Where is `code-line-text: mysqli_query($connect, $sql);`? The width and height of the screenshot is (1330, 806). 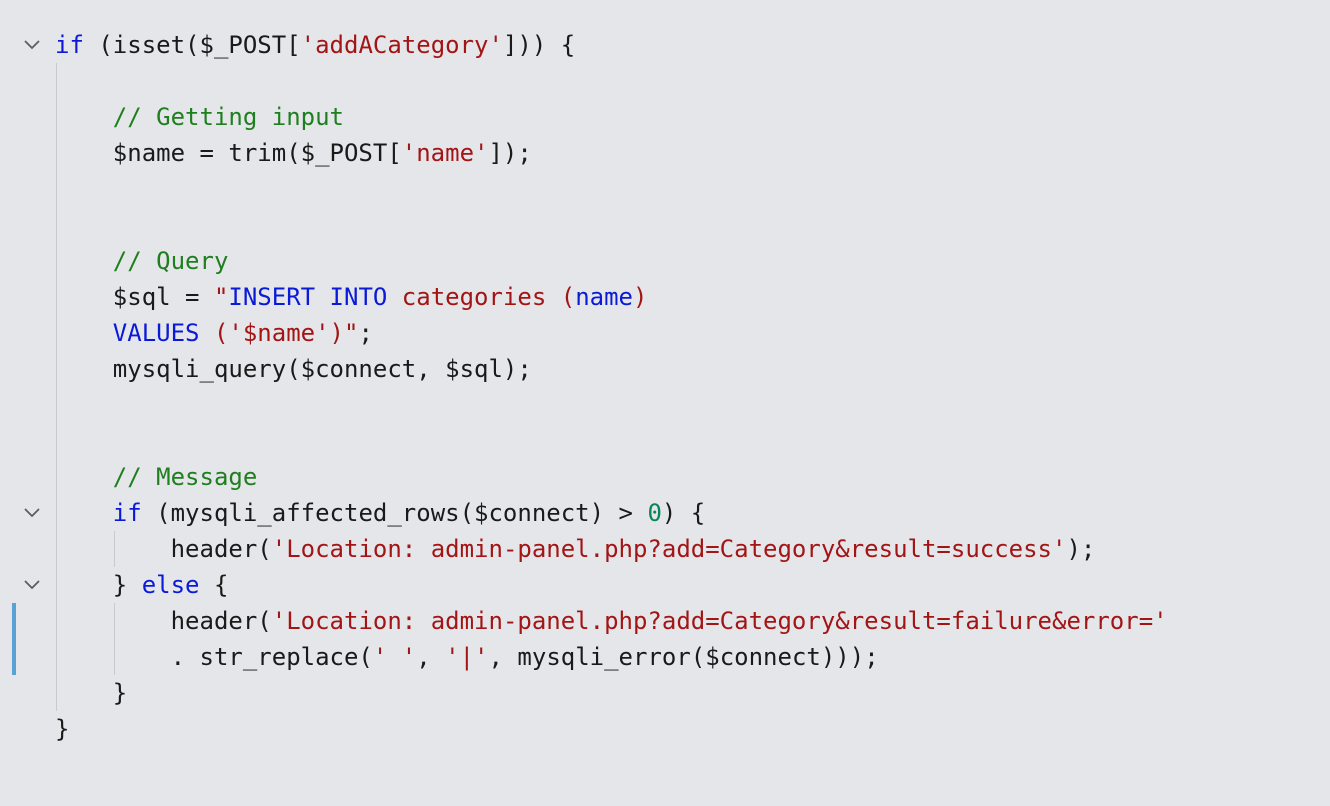 code-line-text: mysqli_query($connect, $sql); is located at coordinates (293, 369).